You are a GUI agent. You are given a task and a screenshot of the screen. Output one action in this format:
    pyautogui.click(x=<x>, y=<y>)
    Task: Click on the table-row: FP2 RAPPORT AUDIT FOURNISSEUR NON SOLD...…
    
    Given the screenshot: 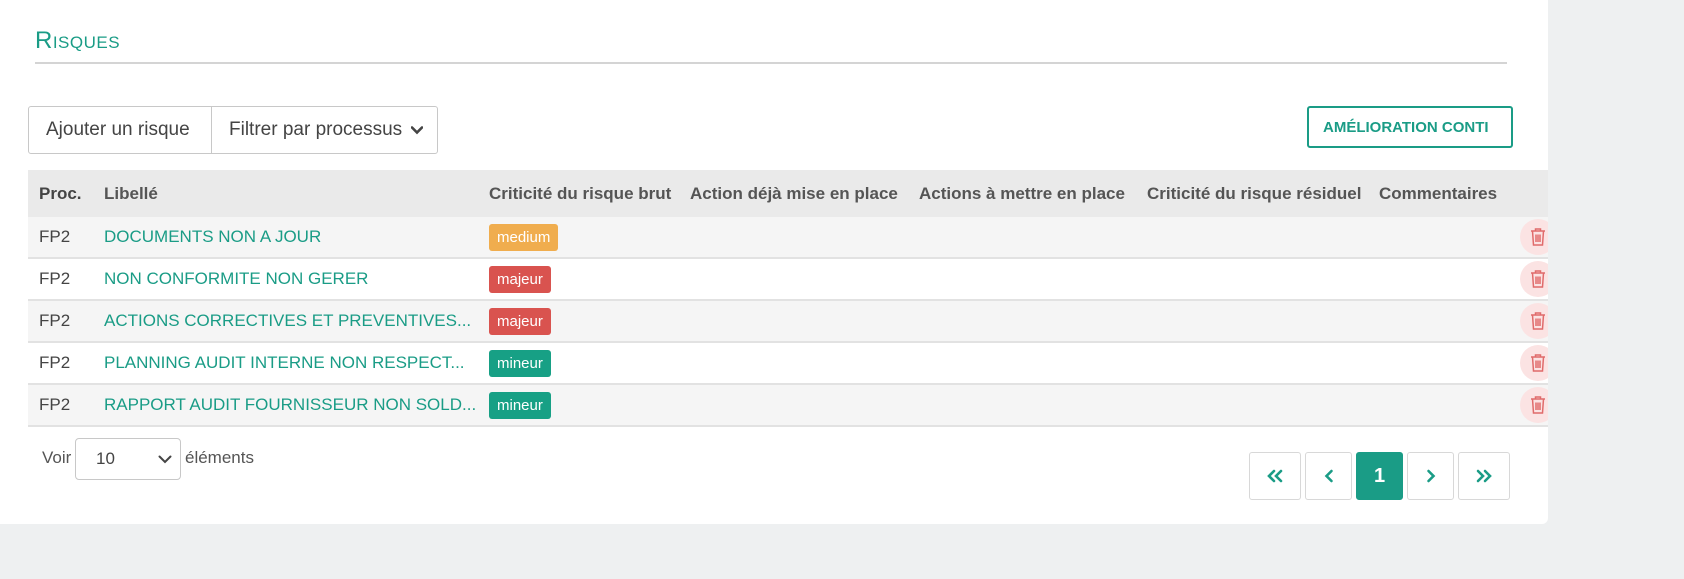 What is the action you would take?
    pyautogui.click(x=788, y=406)
    